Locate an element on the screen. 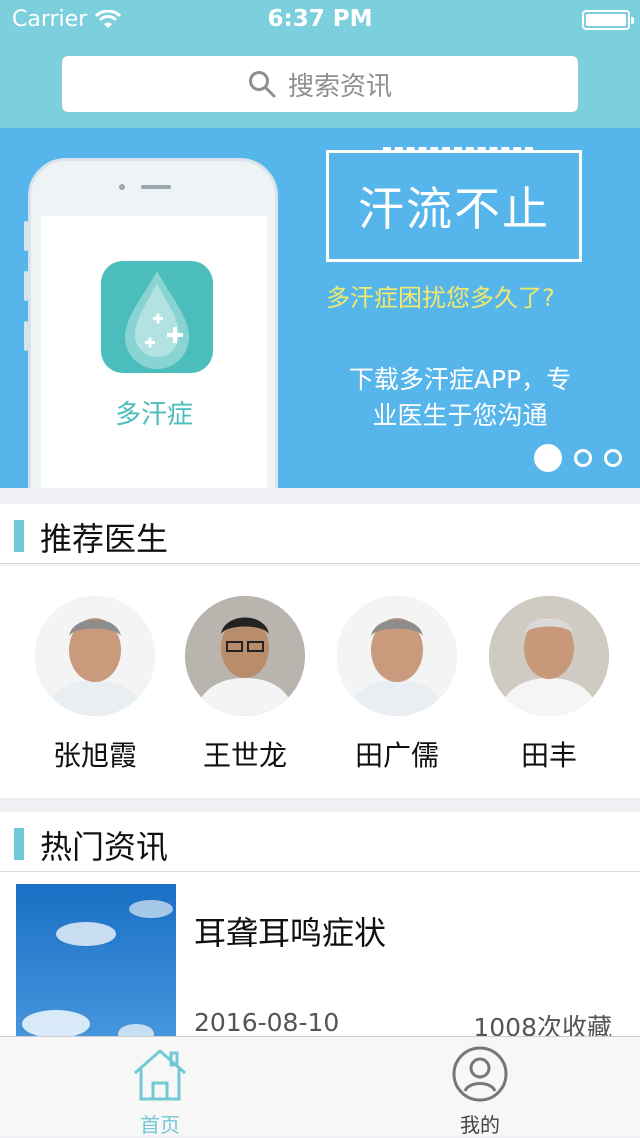 The width and height of the screenshot is (640, 1138). status-time: 6:37 PM is located at coordinates (320, 19).